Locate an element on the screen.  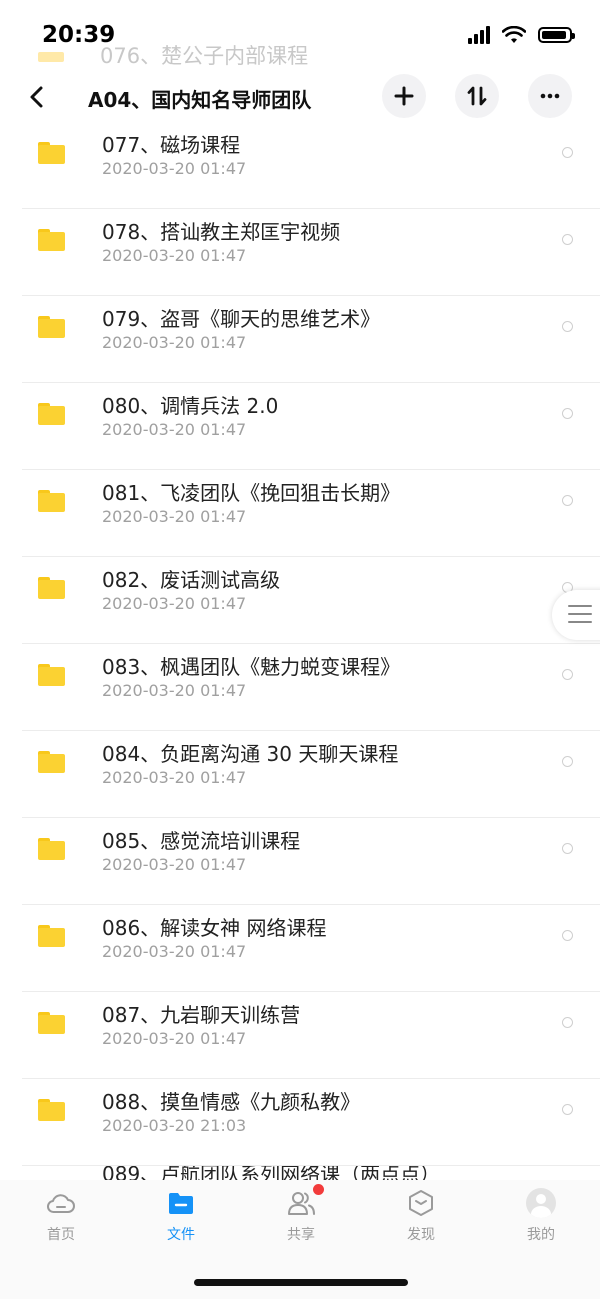
signal-icon is located at coordinates (479, 35).